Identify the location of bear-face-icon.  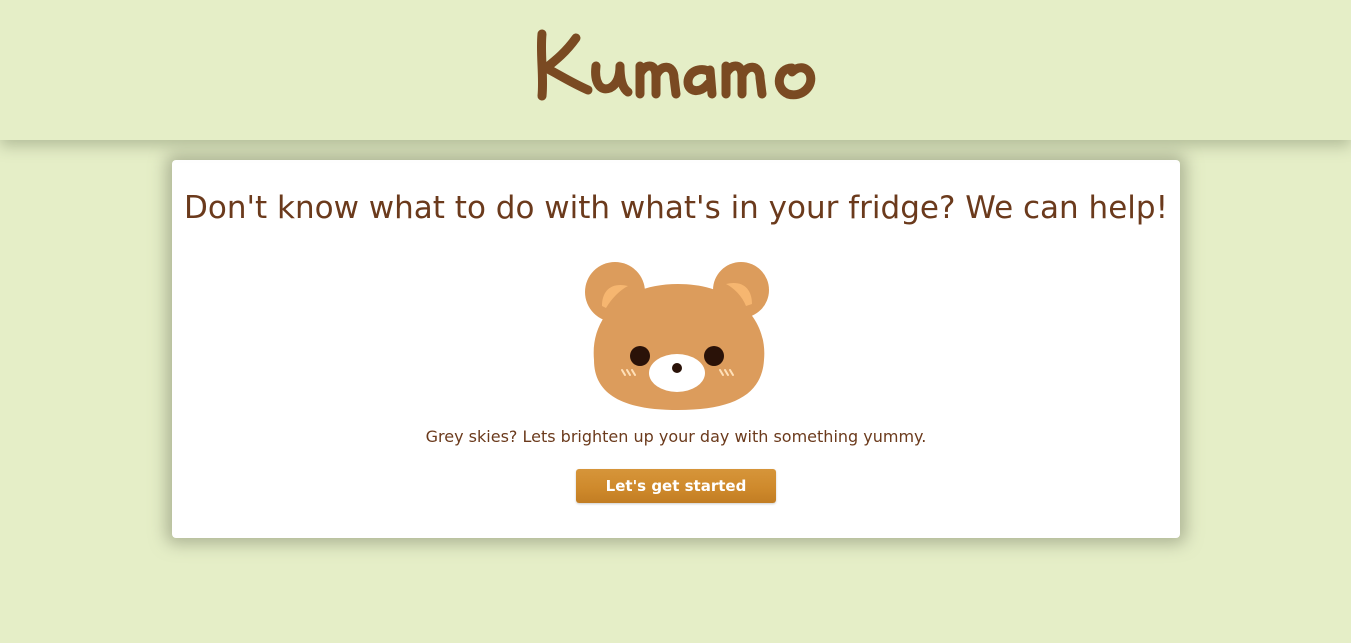
(678, 336).